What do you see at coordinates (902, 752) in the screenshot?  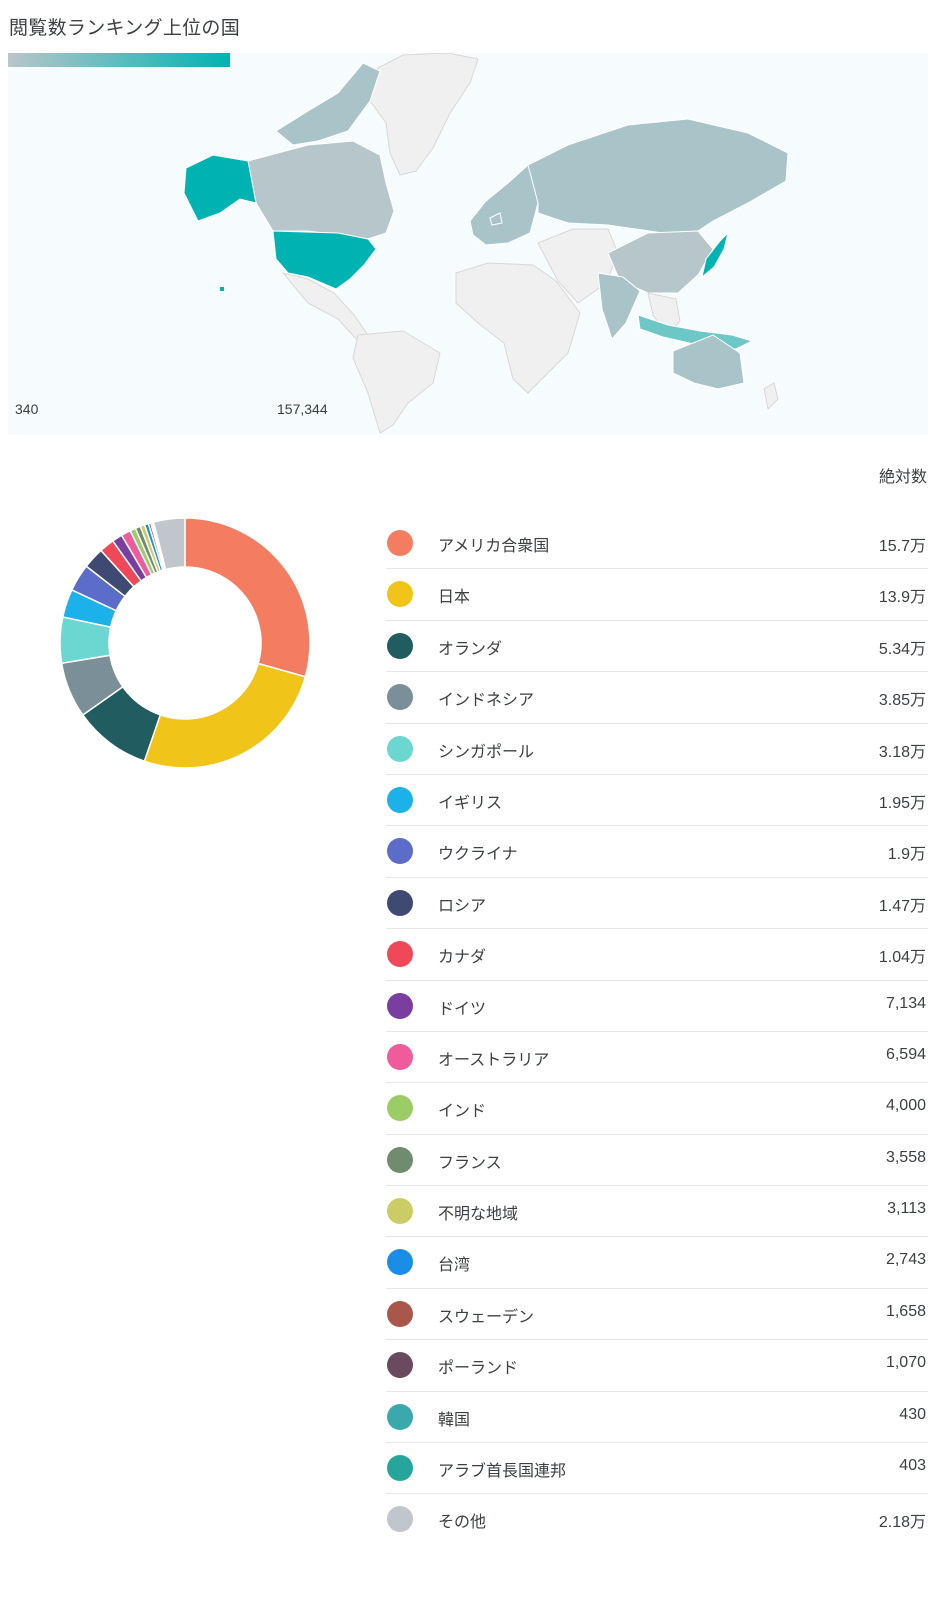 I see `legend-value: 3.18万` at bounding box center [902, 752].